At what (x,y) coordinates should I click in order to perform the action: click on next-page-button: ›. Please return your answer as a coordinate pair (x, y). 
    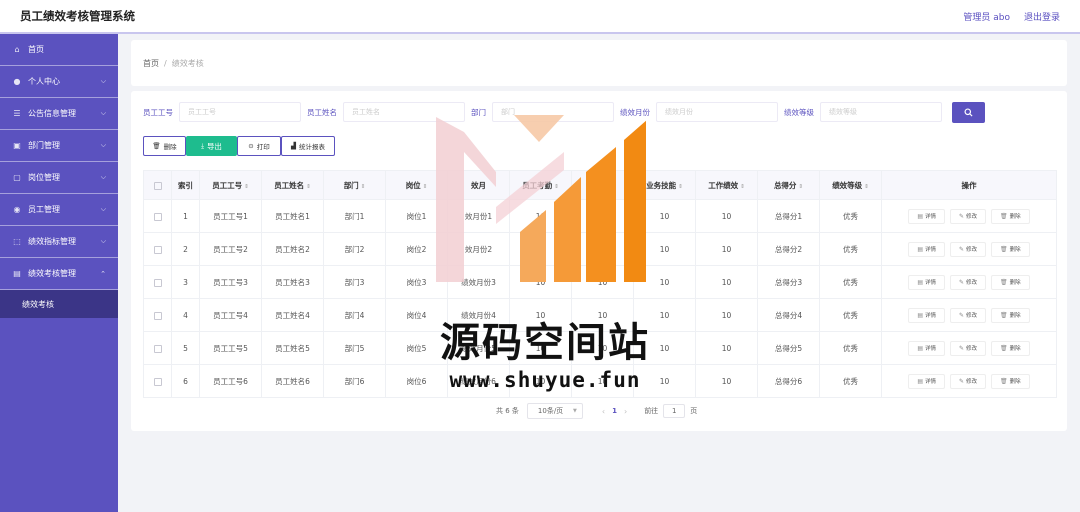
    Looking at the image, I should click on (625, 411).